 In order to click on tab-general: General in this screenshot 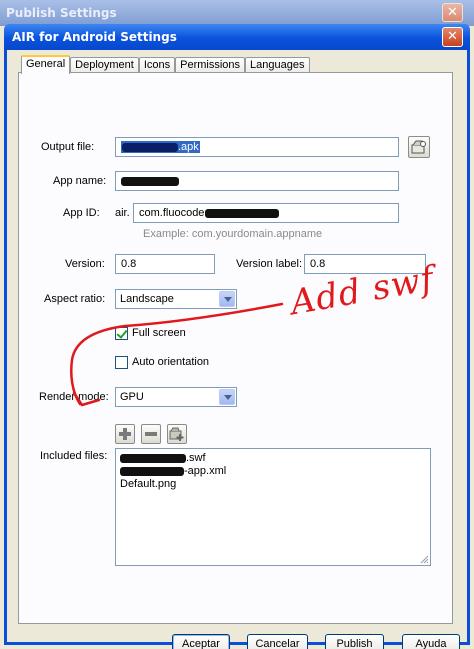, I will do `click(46, 64)`.